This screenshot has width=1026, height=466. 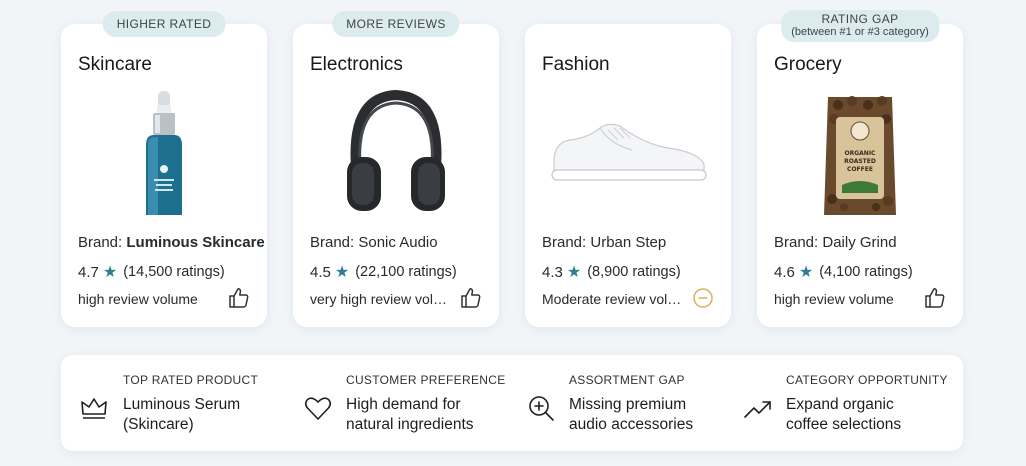 What do you see at coordinates (410, 415) in the screenshot?
I see `insight-value: High demand for natural ingredients` at bounding box center [410, 415].